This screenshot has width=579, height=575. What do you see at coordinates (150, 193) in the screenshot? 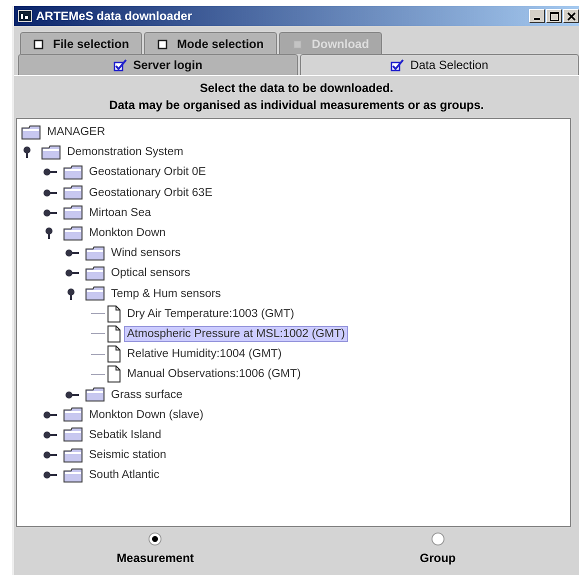
I see `tree-item: Geostationary Orbit 63E` at bounding box center [150, 193].